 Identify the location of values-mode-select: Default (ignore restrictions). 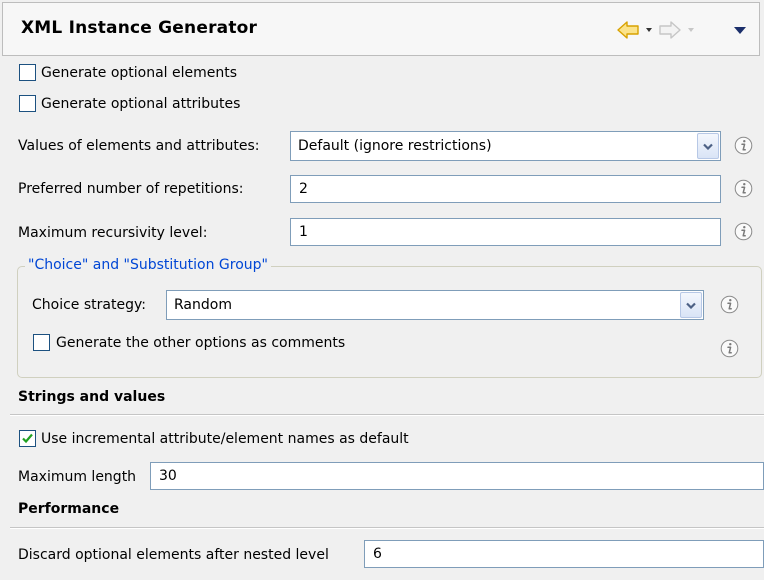
(505, 146).